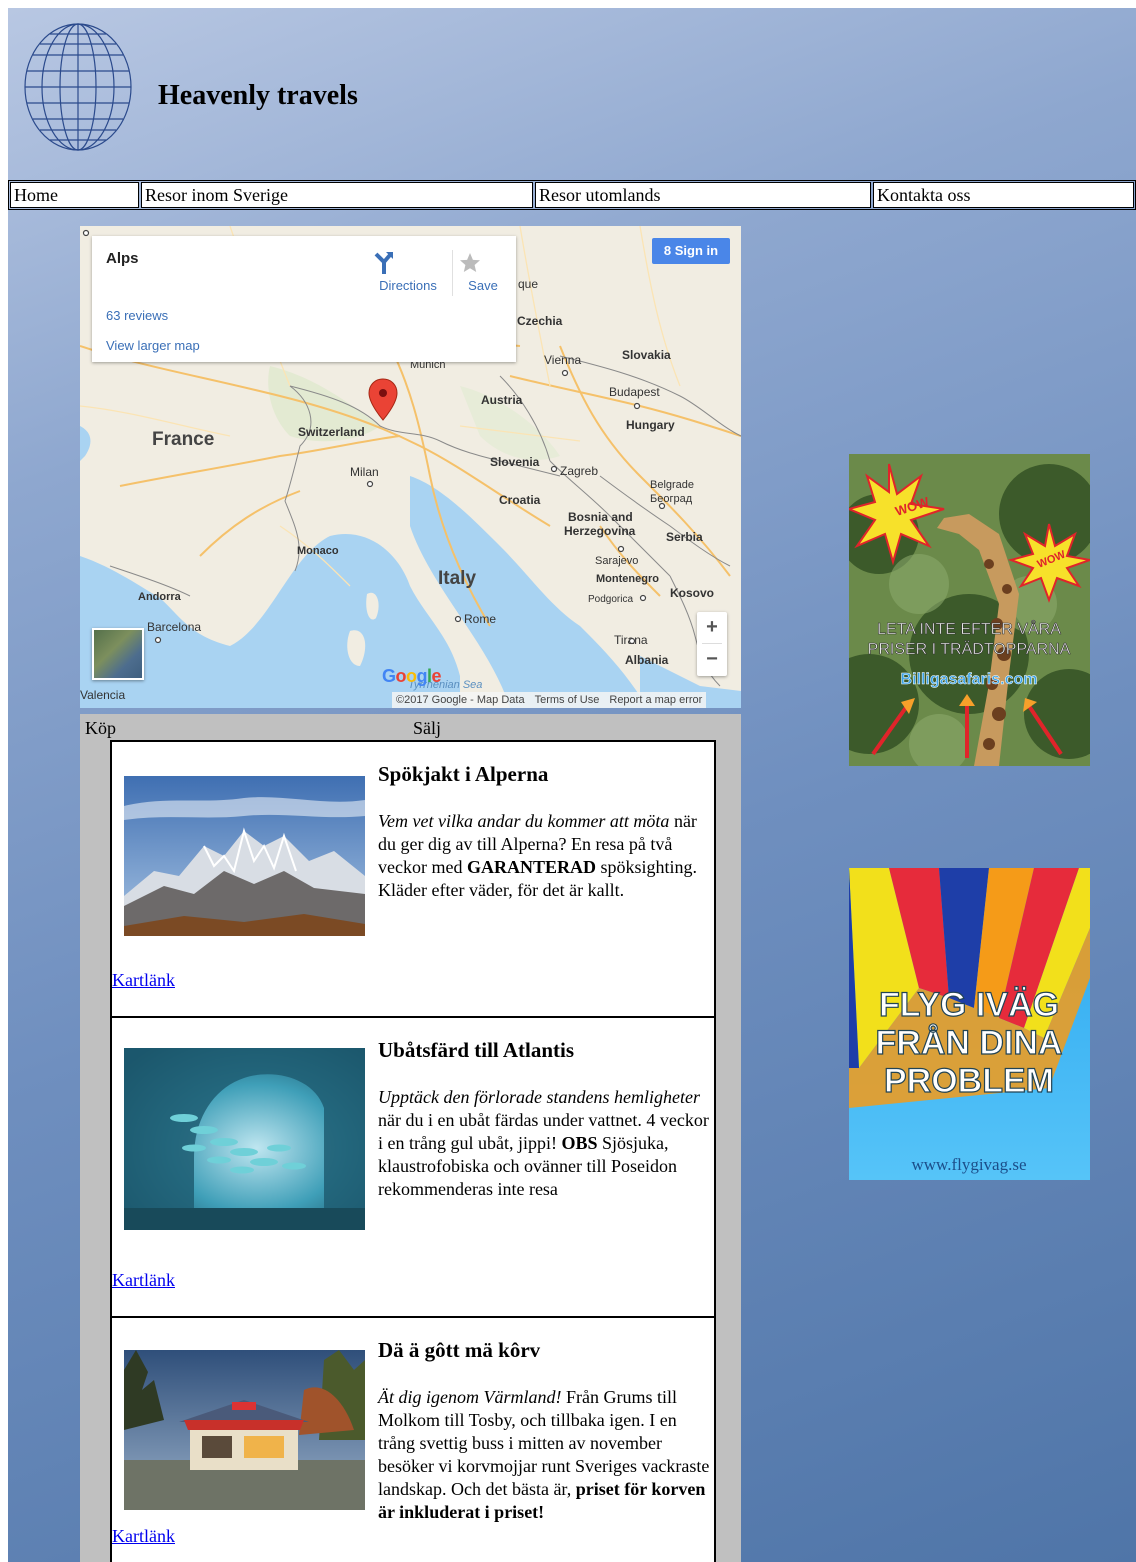 This screenshot has height=1562, width=1136. Describe the element at coordinates (712, 659) in the screenshot. I see `zoom-out-button: −` at that location.